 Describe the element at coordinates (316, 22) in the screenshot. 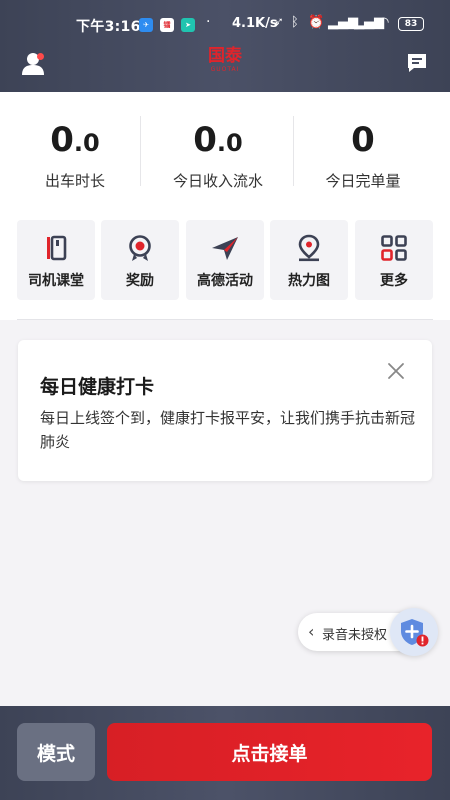

I see `alarm-icon: ⏰` at that location.